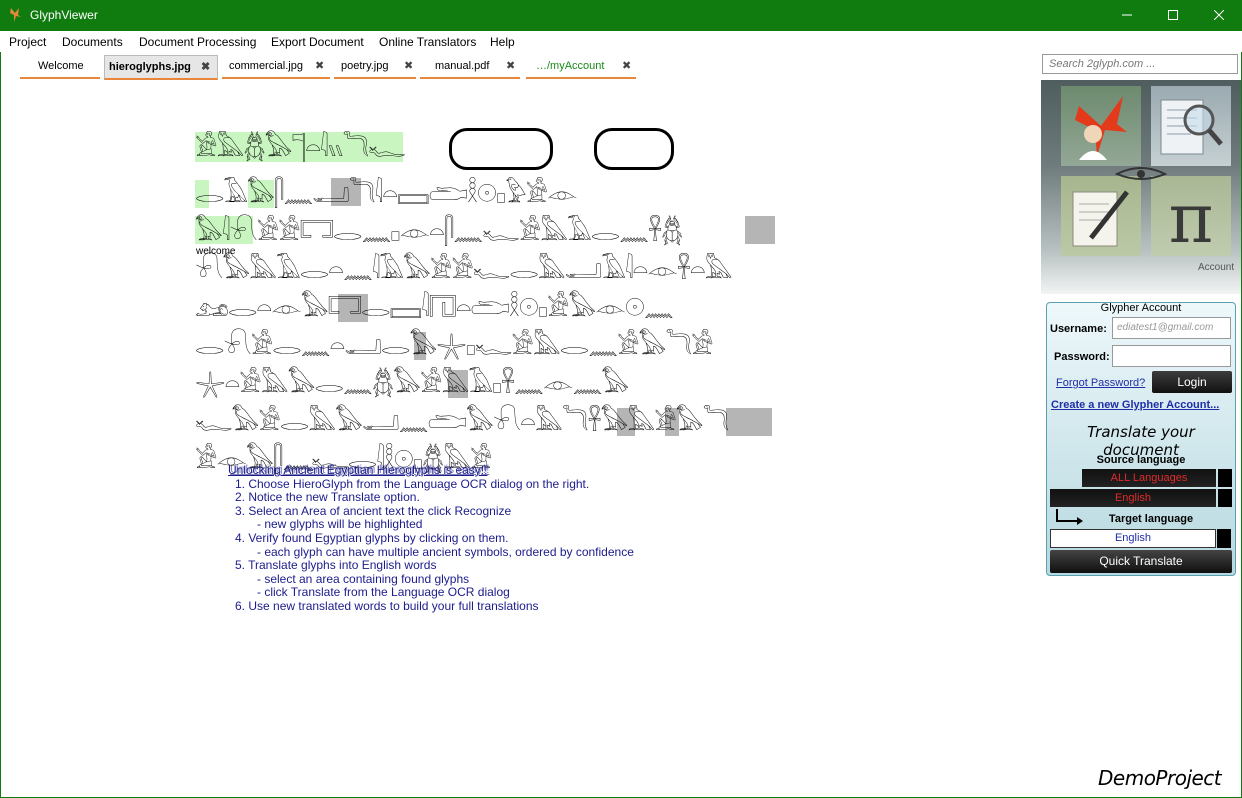 The image size is (1242, 798). I want to click on menu-export-document: Export Document, so click(317, 42).